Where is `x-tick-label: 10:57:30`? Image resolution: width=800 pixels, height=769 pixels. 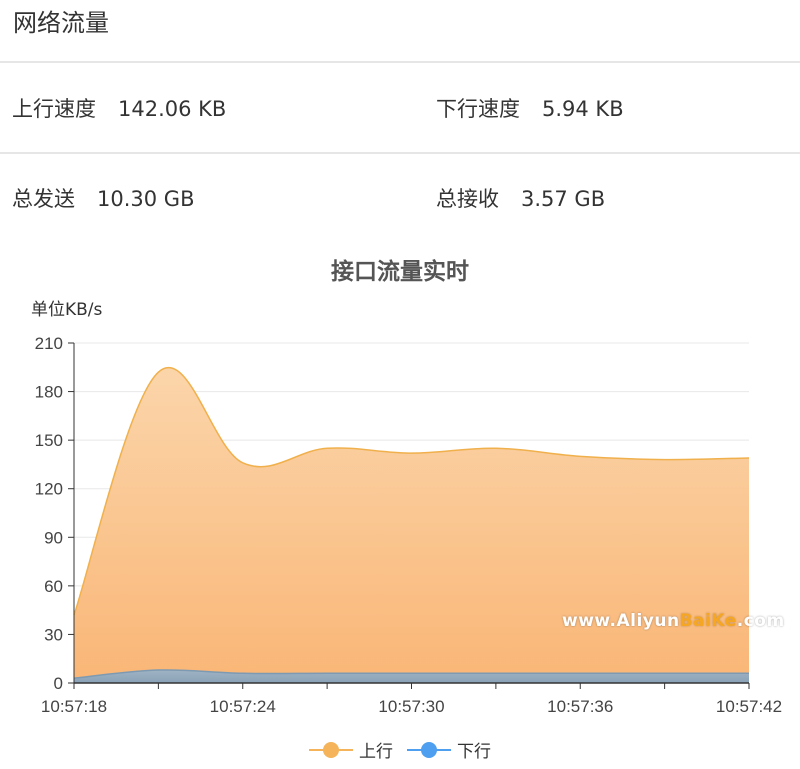 x-tick-label: 10:57:30 is located at coordinates (411, 706).